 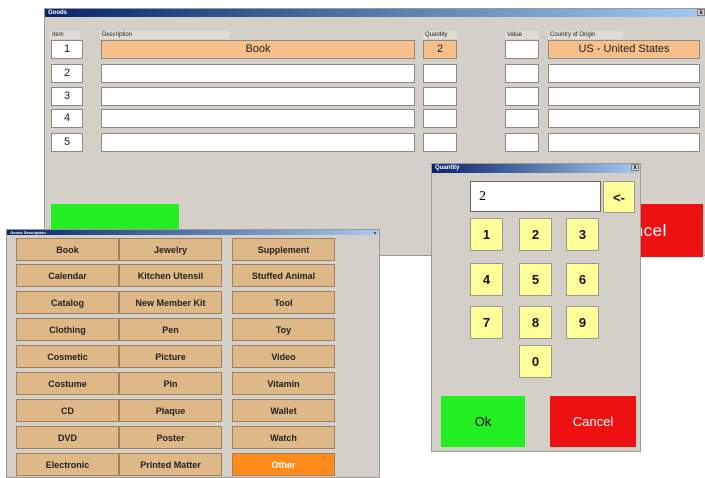 I want to click on keypad-button-2: 2, so click(x=535, y=234).